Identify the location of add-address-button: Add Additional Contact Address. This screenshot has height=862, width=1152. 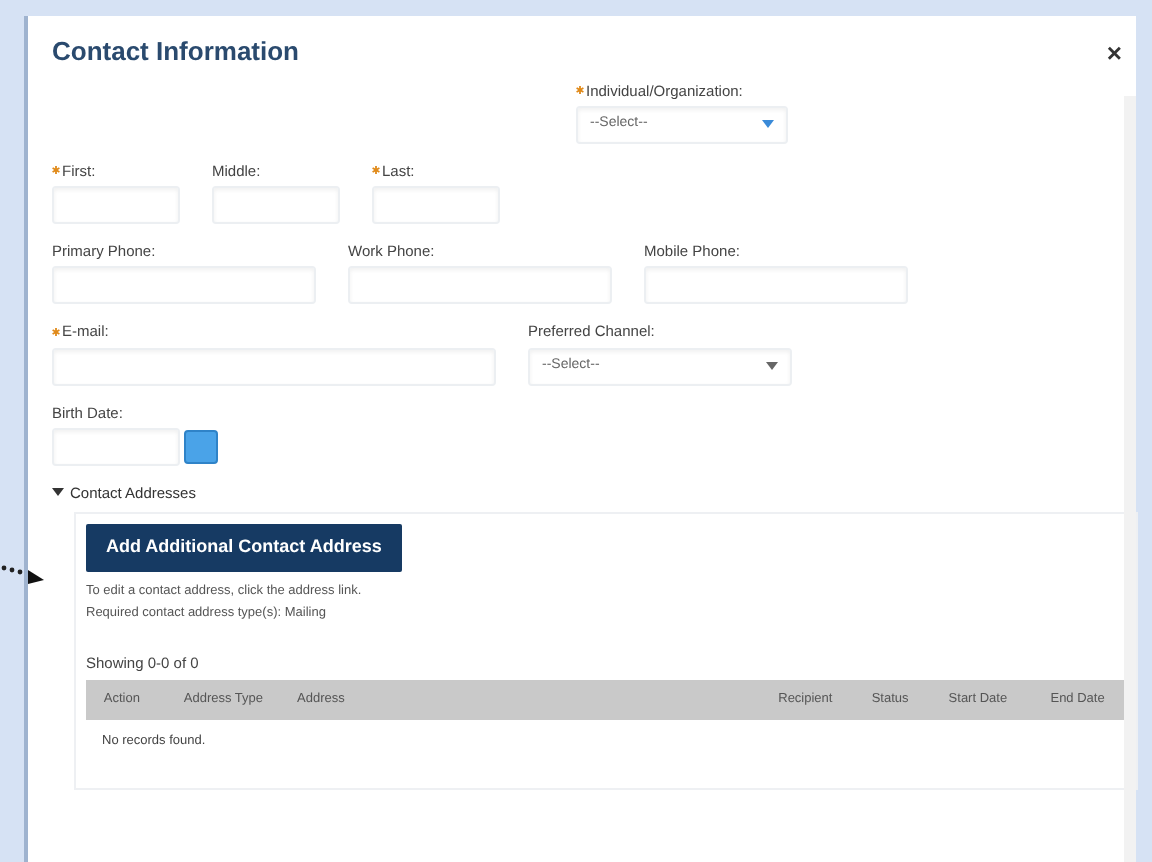
(244, 548).